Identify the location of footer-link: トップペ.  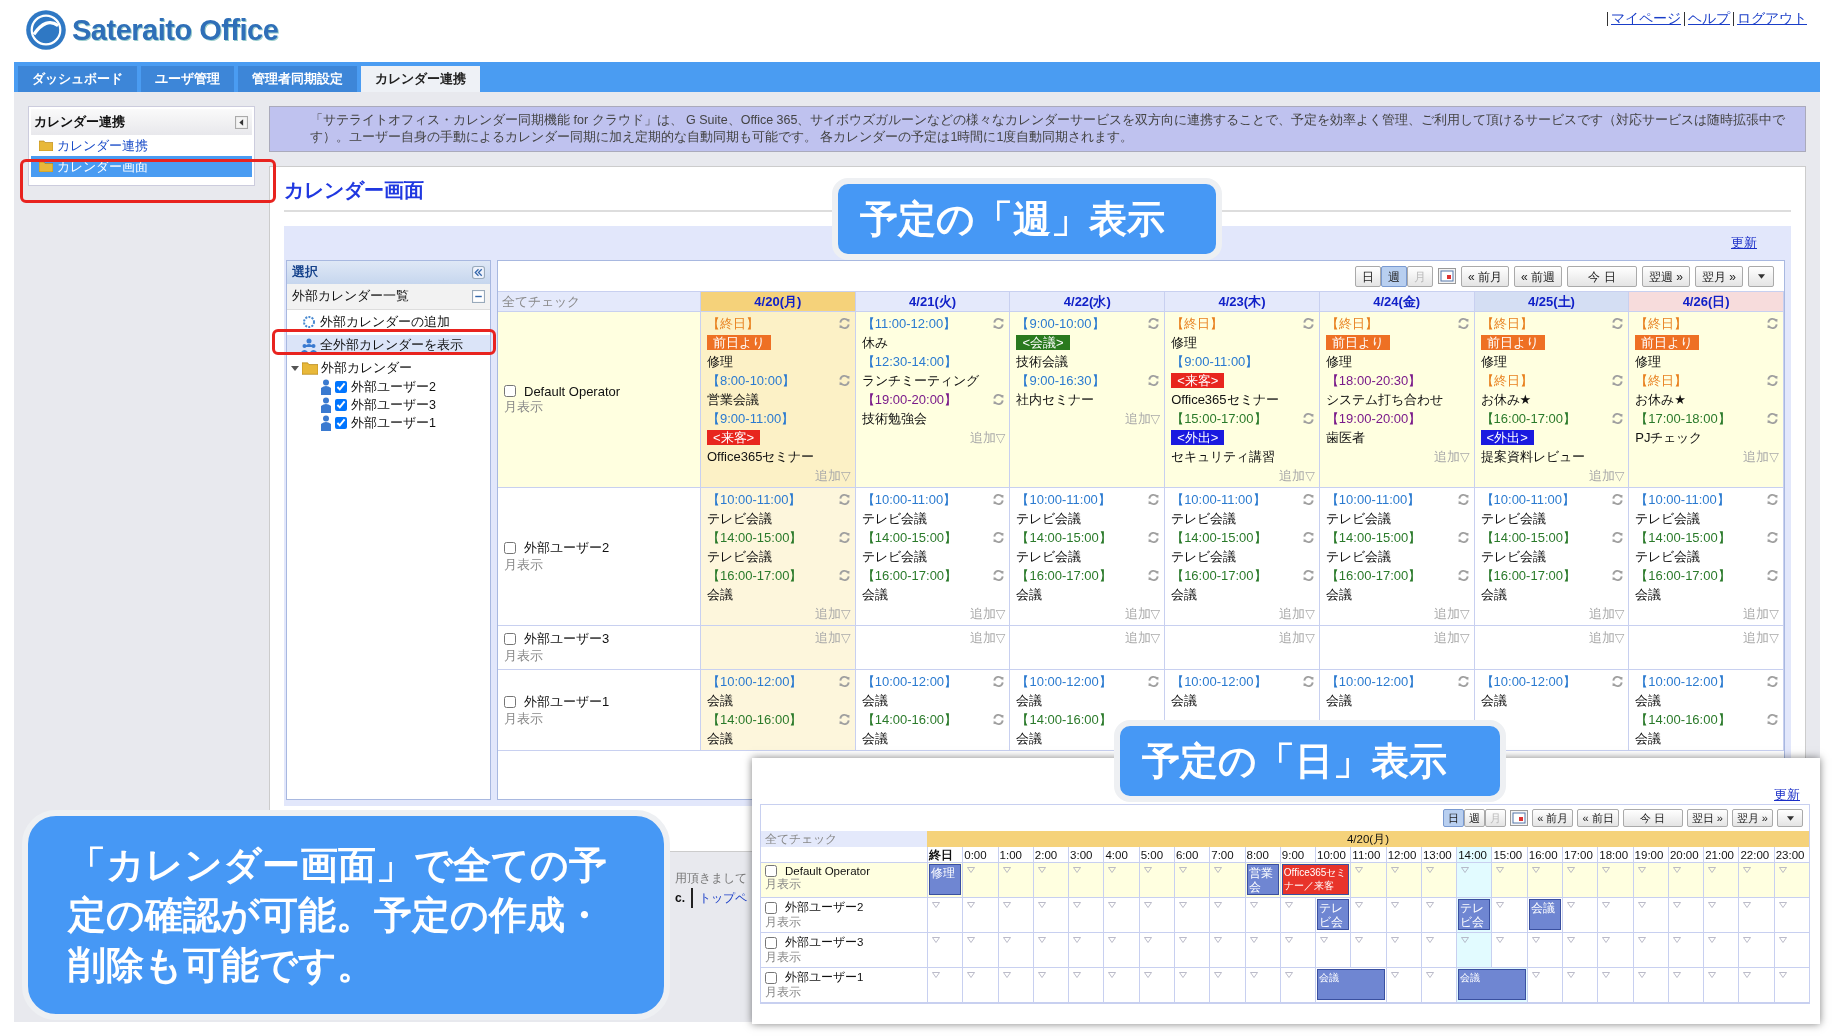
(719, 898).